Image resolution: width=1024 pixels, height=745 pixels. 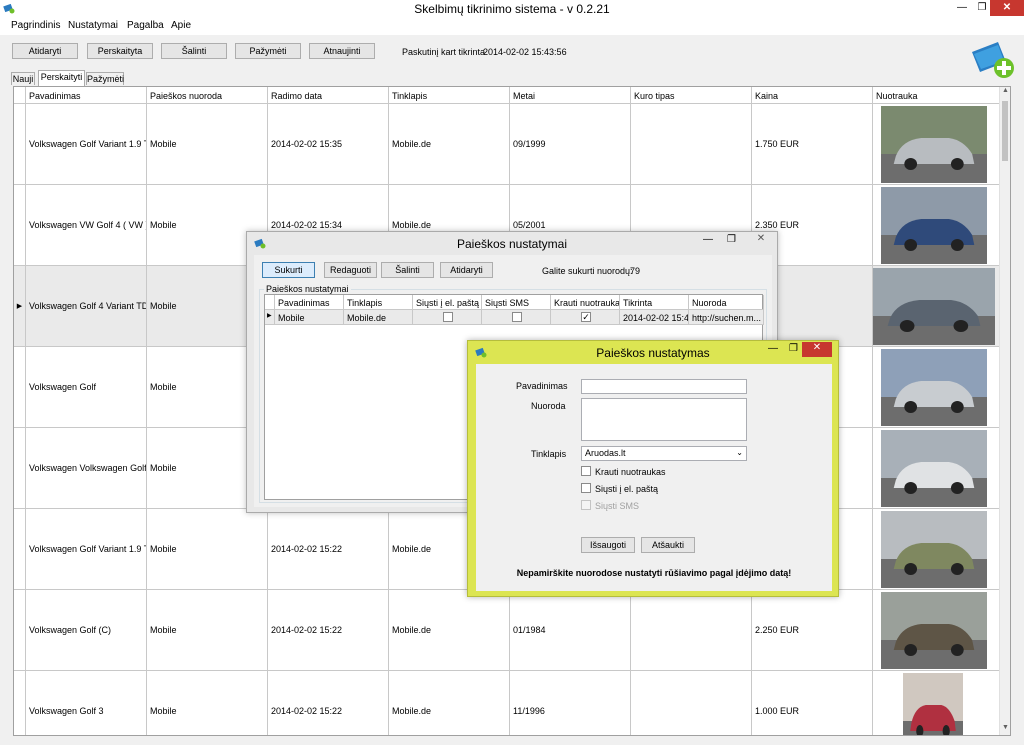 What do you see at coordinates (664, 453) in the screenshot?
I see `site-select: Aruodas.lt ⌄` at bounding box center [664, 453].